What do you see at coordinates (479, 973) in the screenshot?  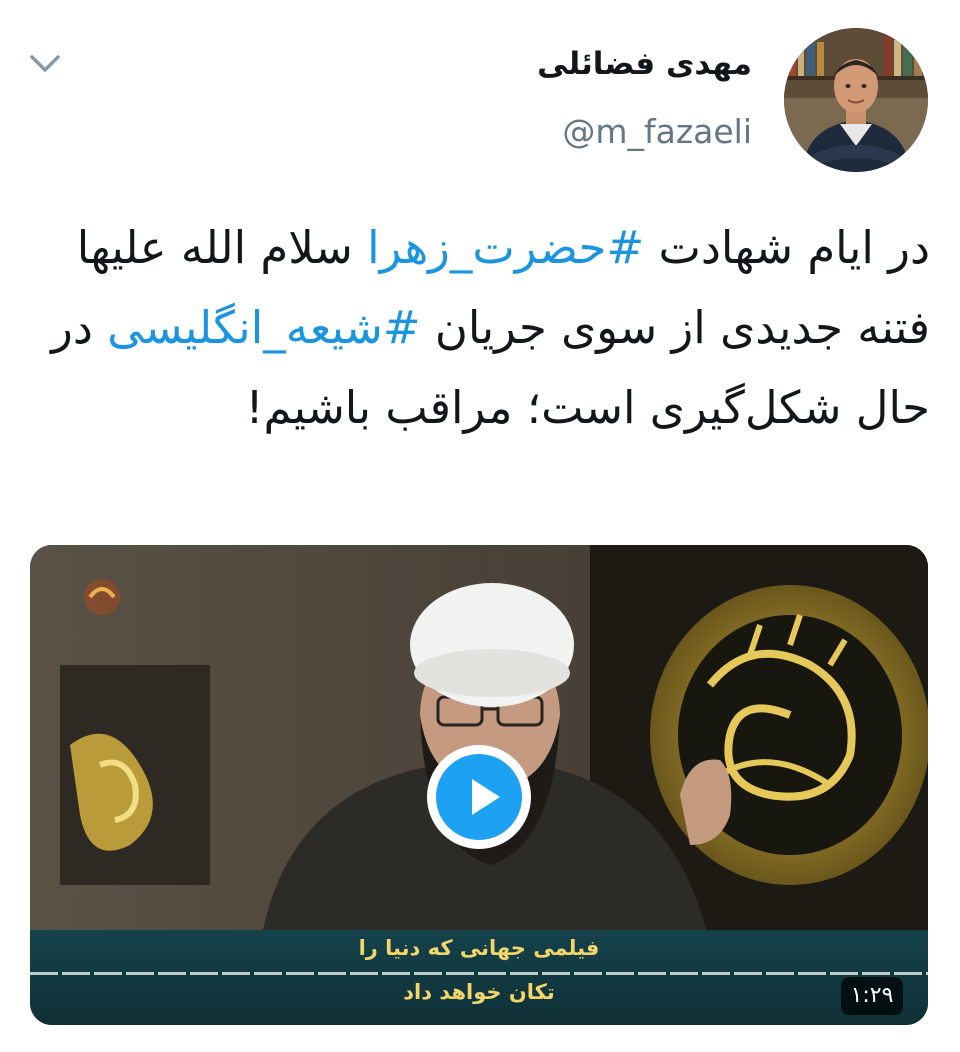 I see `divider` at bounding box center [479, 973].